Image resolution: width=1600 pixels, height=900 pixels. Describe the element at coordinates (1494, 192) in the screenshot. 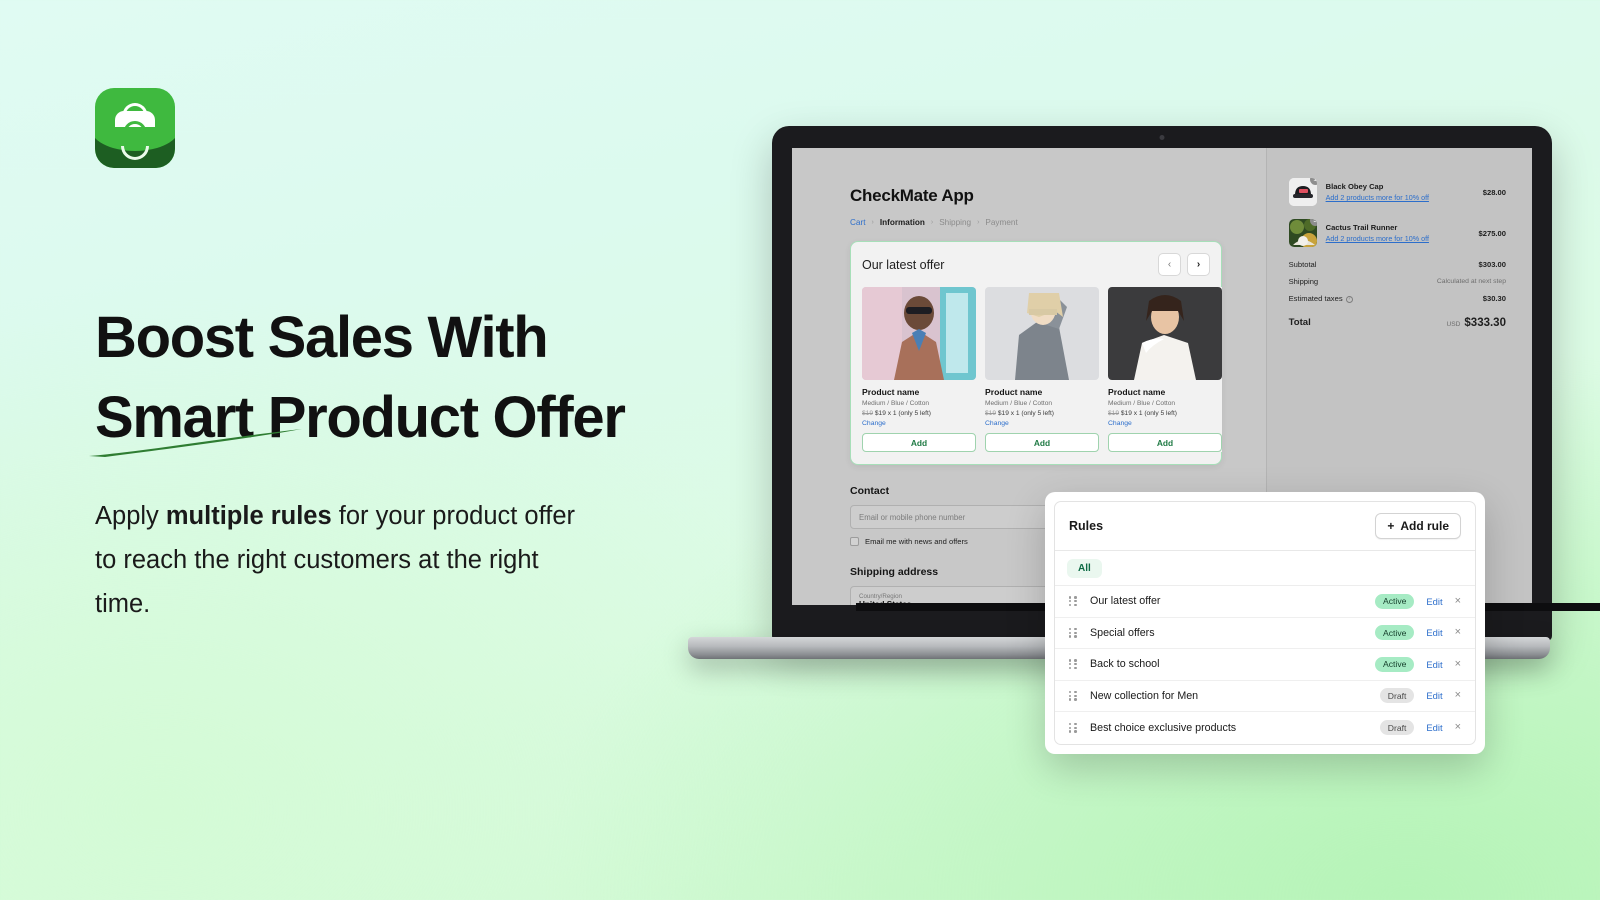

I see `cart-item-price: $28.00` at that location.